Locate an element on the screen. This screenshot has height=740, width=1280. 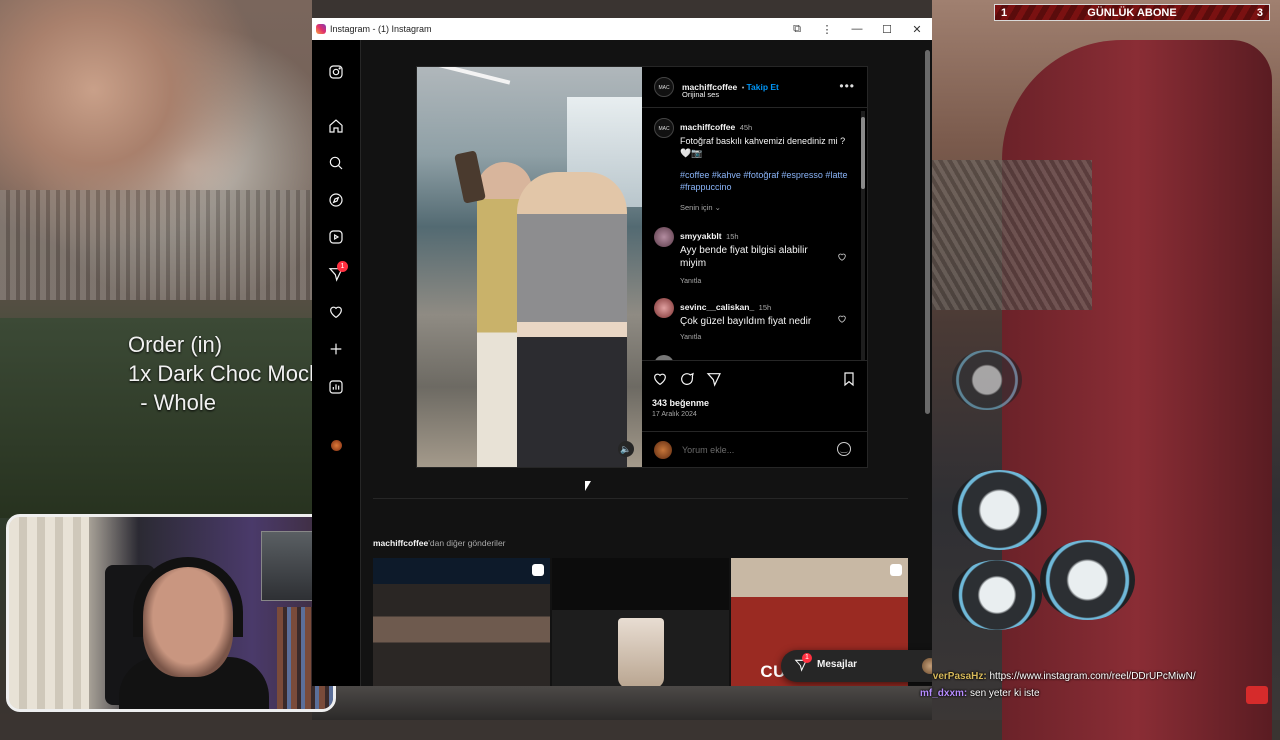
mouse-cursor is located at coordinates (588, 486).